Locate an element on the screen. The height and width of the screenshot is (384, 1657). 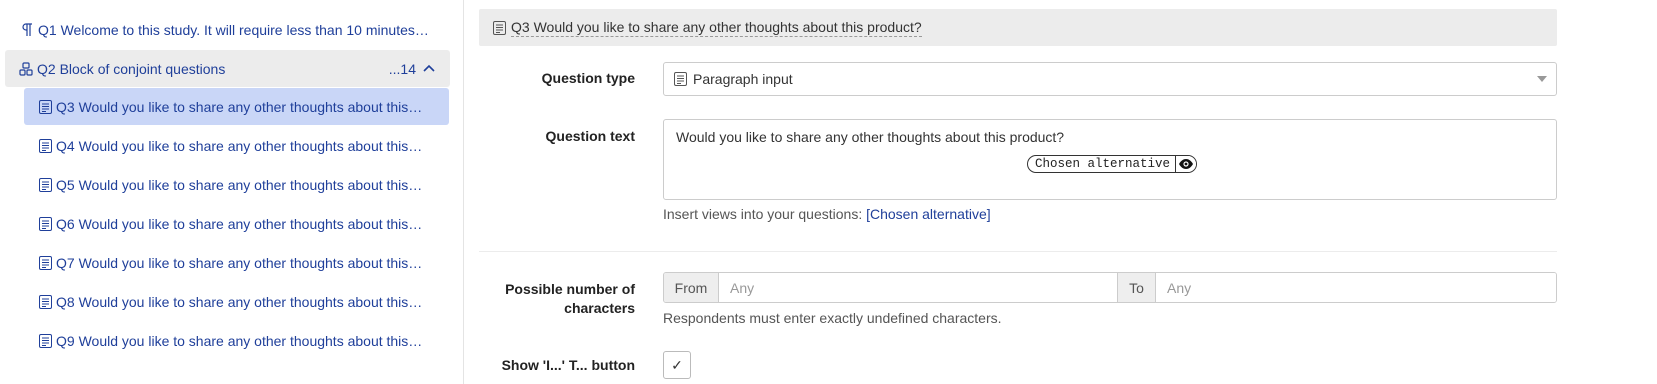
max-chars-input is located at coordinates (1356, 287).